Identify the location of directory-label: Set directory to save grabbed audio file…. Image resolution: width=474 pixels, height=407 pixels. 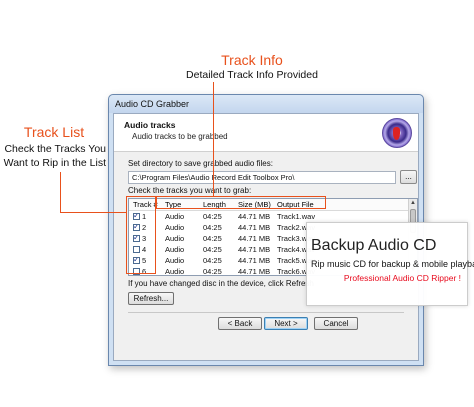
(200, 163).